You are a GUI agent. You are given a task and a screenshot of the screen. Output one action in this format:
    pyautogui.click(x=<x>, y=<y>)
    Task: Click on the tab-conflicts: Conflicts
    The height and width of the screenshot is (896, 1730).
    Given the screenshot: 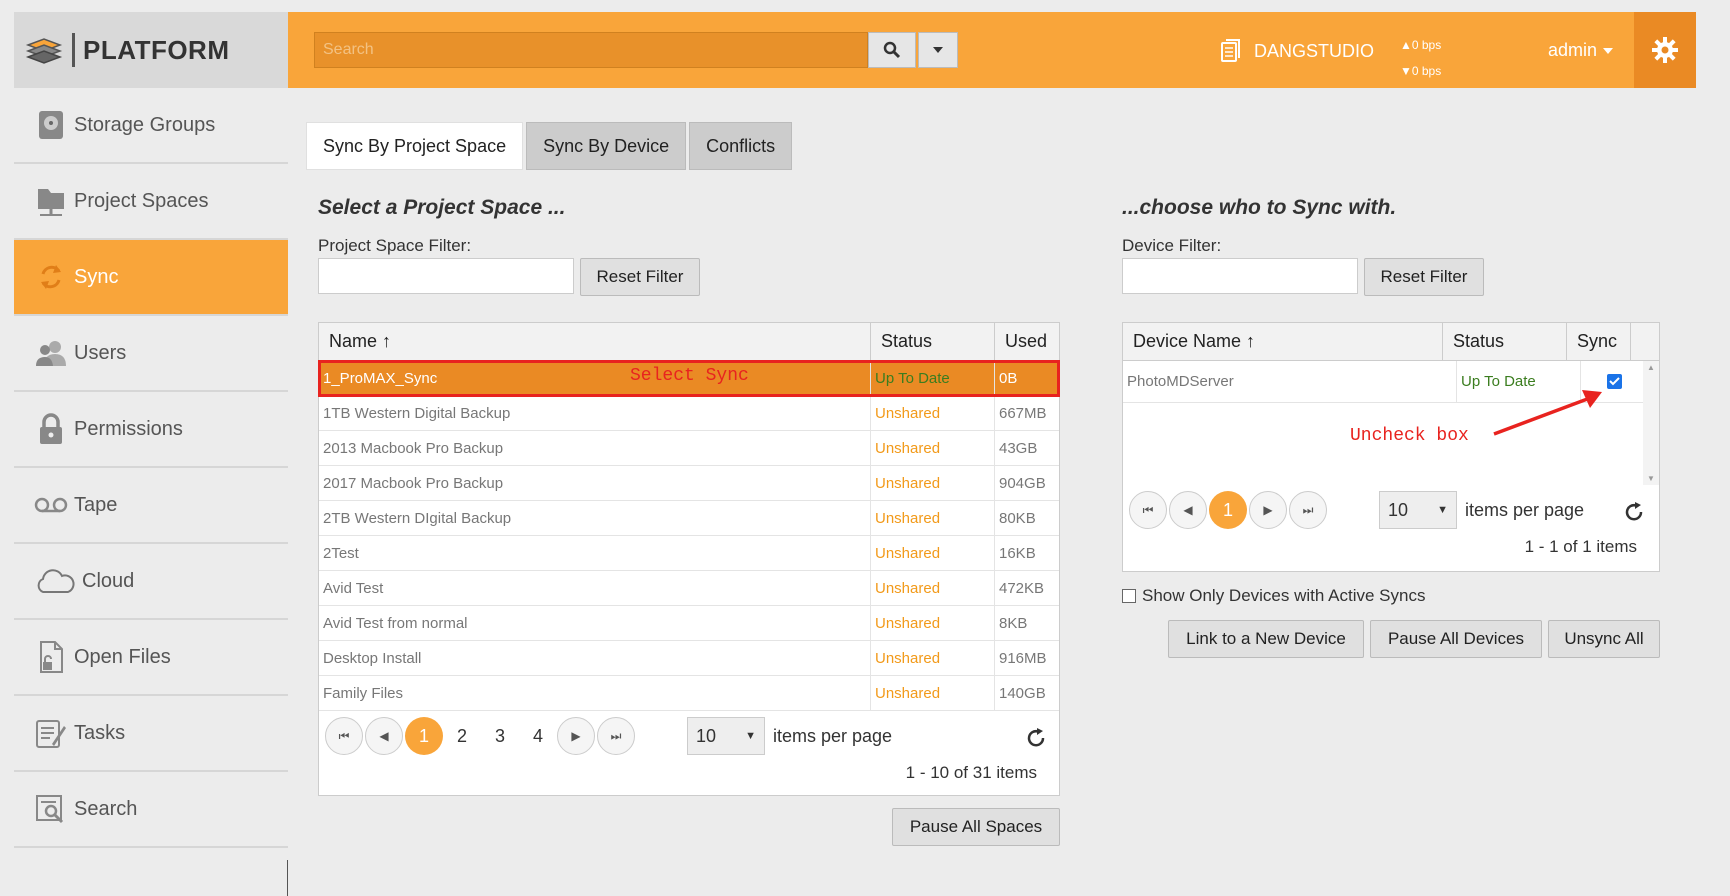 What is the action you would take?
    pyautogui.click(x=741, y=146)
    